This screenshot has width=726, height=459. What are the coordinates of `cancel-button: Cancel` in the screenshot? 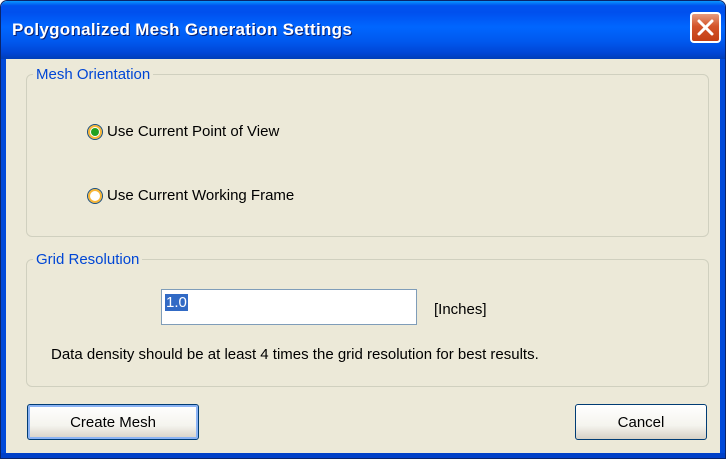 It's located at (641, 422).